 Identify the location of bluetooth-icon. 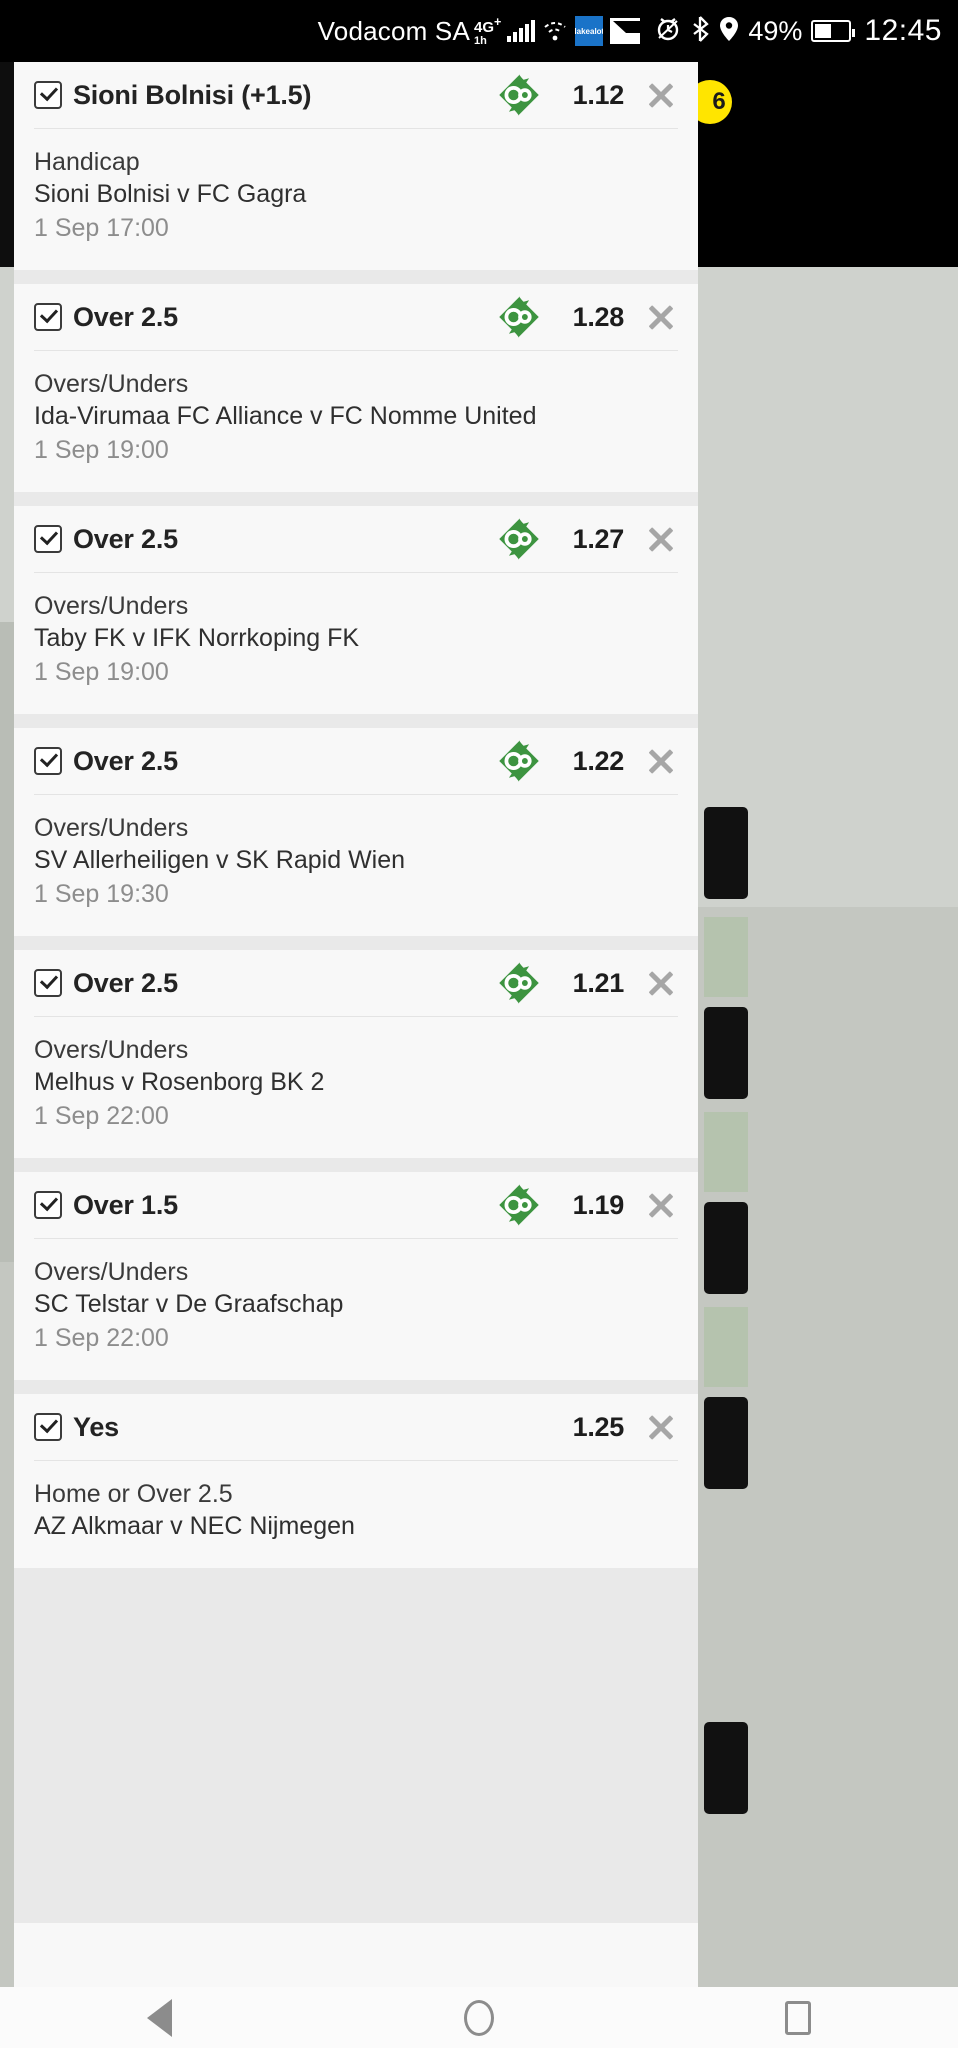
(700, 31).